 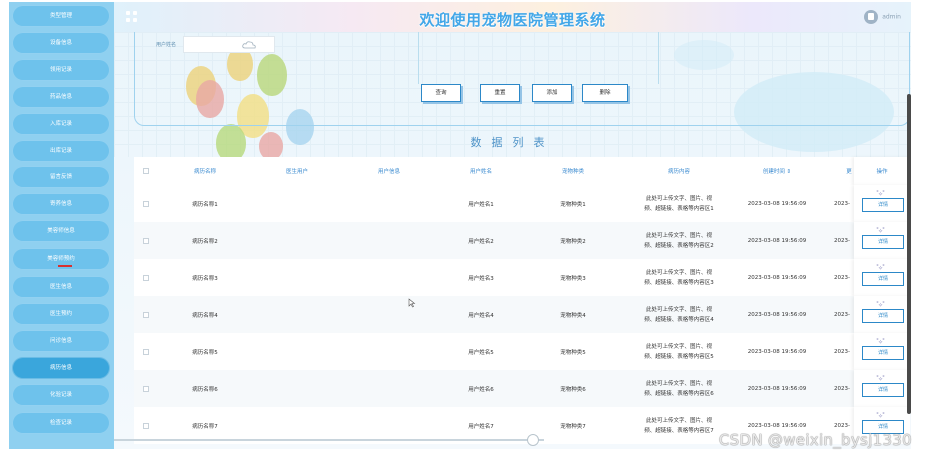 I want to click on cell-pet-type: 宠物种类5, so click(x=573, y=352).